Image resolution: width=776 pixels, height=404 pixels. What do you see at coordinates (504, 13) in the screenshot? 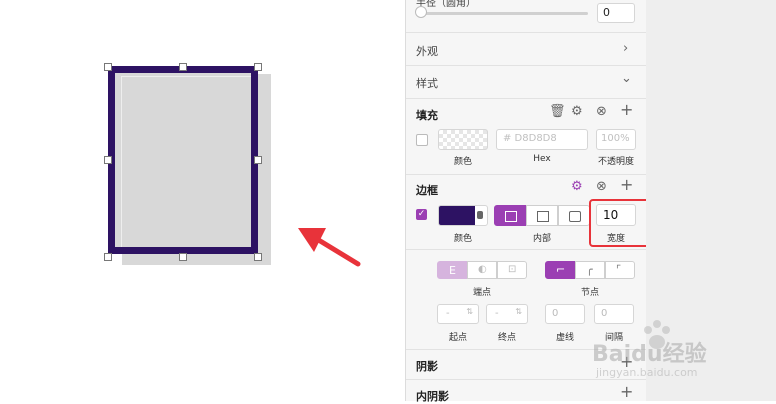
I see `radius-slider-track` at bounding box center [504, 13].